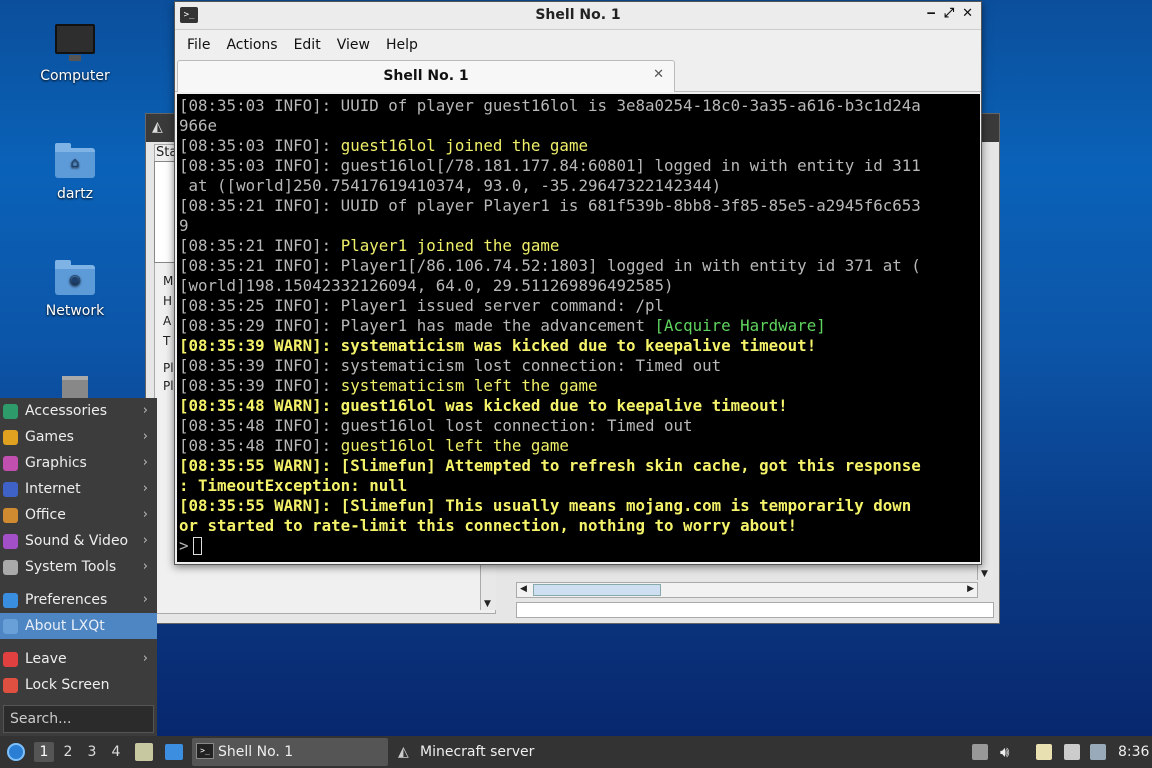 The width and height of the screenshot is (1152, 768). I want to click on menu-item-system-tools: System Tools ›, so click(78, 567).